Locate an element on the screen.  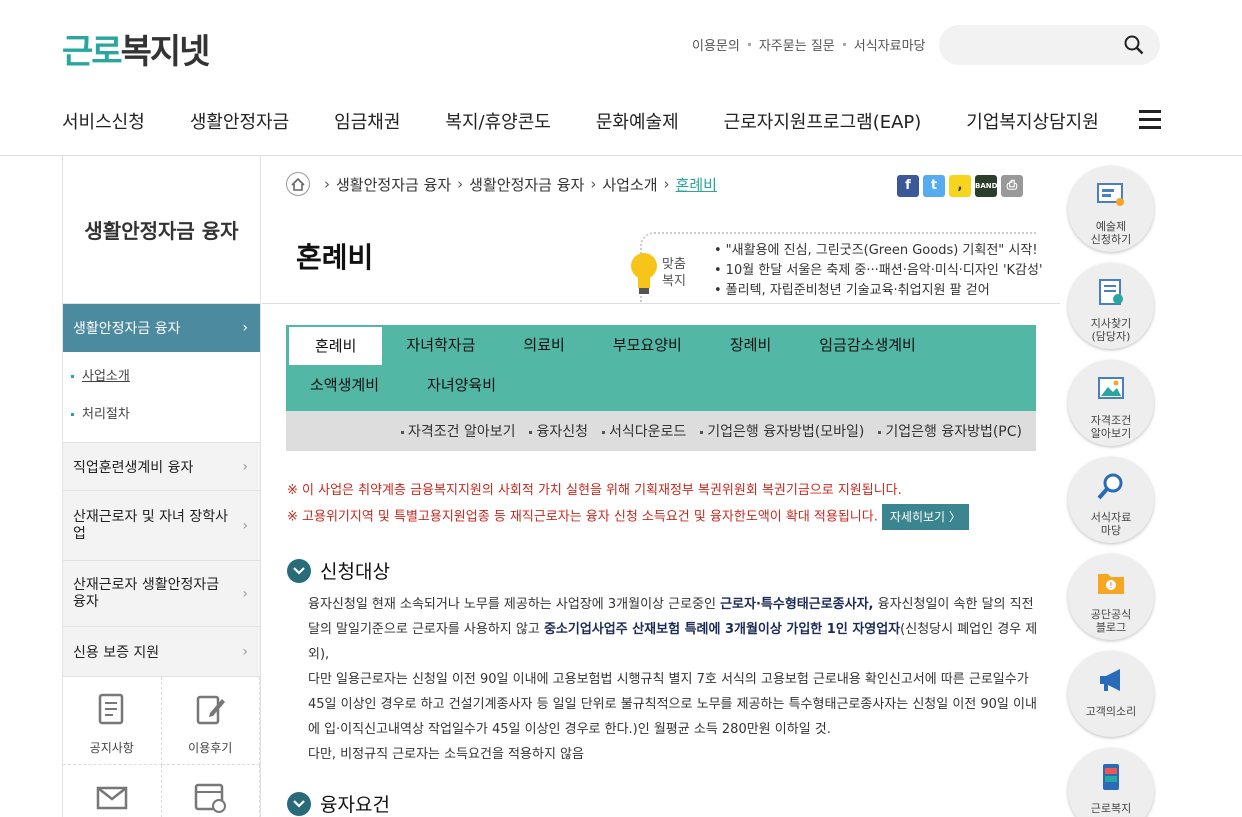
sidebar-submenu: 사업소개 처리절차 is located at coordinates (161, 397).